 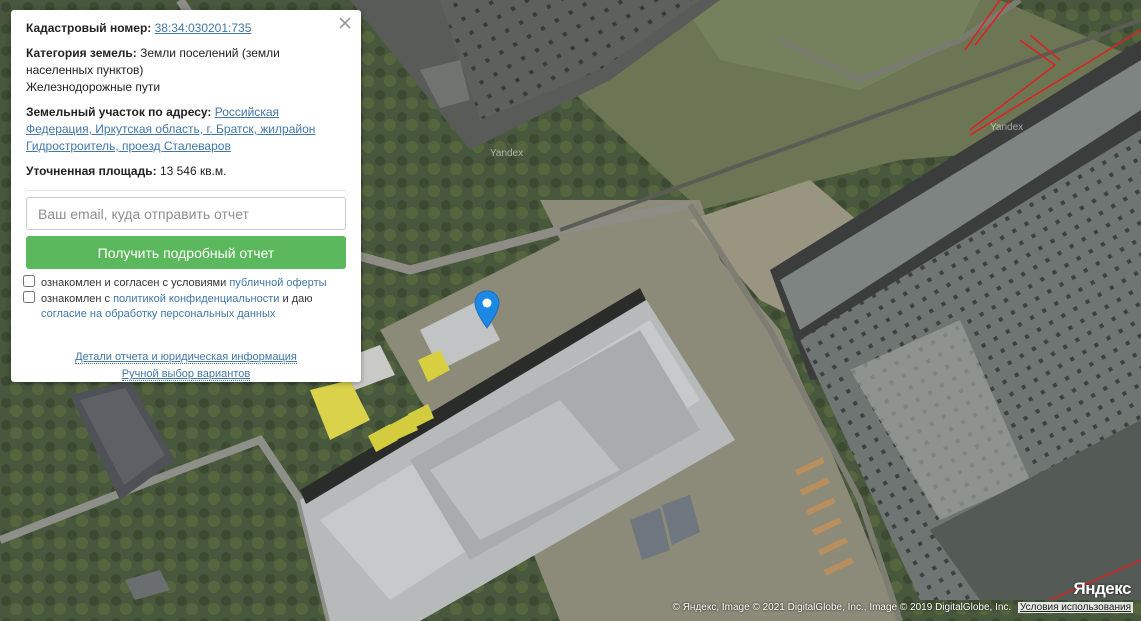 I want to click on public-offer-link: публичной оферты, so click(x=277, y=283).